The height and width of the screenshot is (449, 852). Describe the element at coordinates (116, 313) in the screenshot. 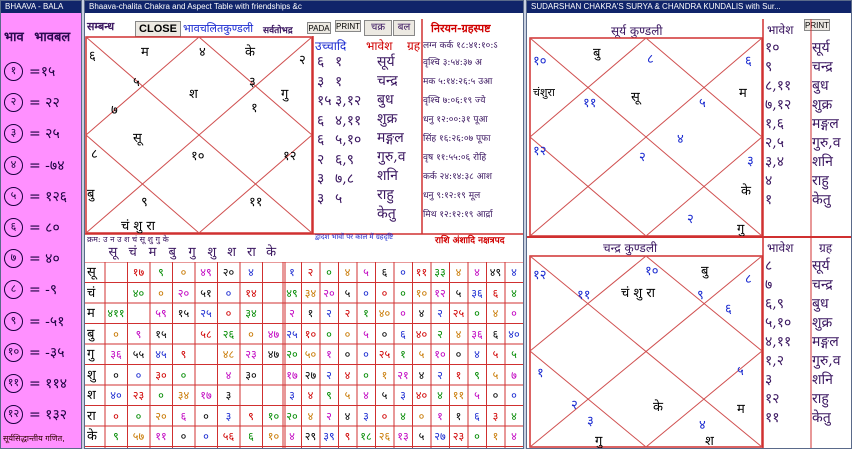

I see `aspect-cell-left: ४११` at that location.